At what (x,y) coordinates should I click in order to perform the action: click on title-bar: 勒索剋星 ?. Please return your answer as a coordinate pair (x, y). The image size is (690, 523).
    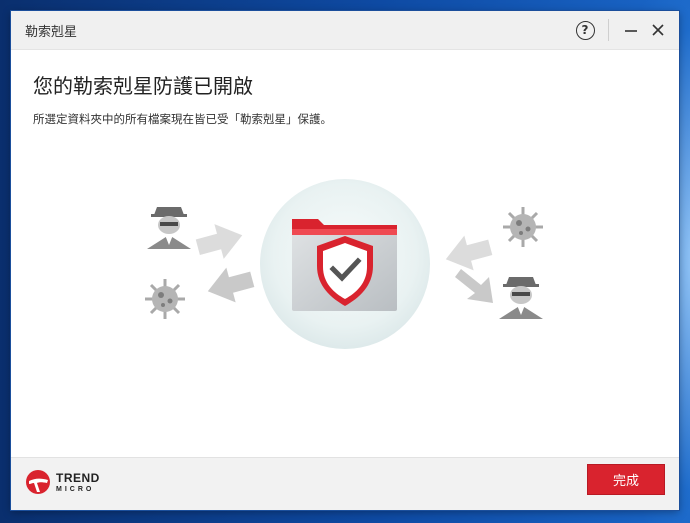
    Looking at the image, I should click on (345, 30).